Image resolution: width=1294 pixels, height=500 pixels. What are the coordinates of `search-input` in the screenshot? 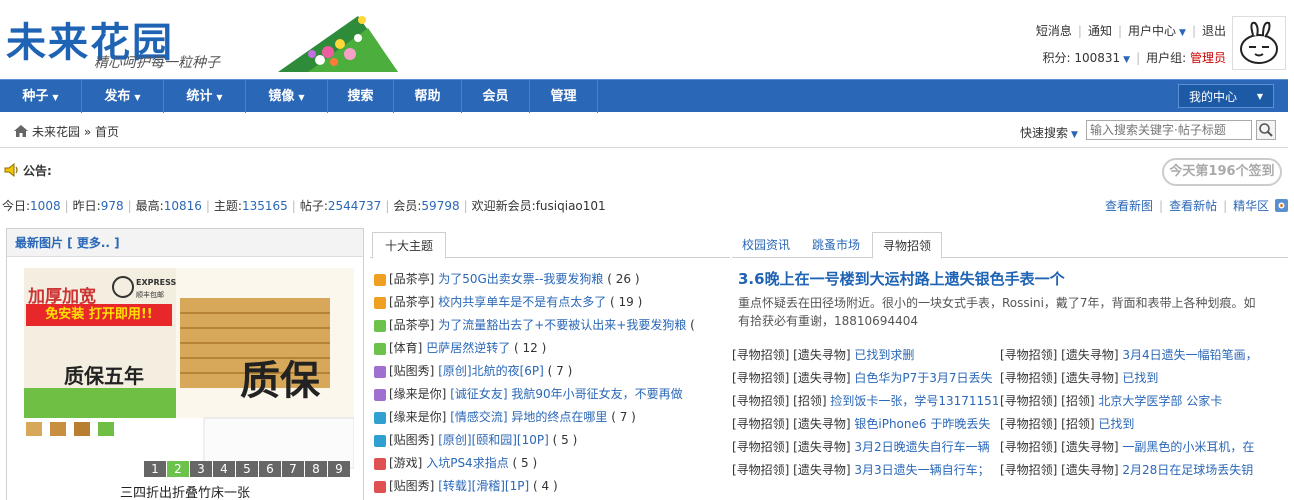 It's located at (1169, 130).